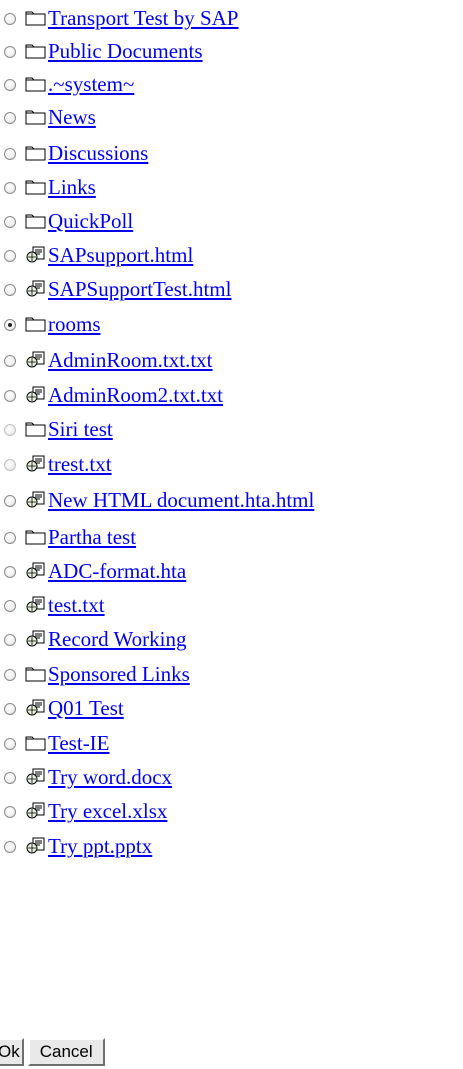 Image resolution: width=463 pixels, height=1069 pixels. I want to click on item-link: AdminRoom2.txt.txt, so click(135, 395).